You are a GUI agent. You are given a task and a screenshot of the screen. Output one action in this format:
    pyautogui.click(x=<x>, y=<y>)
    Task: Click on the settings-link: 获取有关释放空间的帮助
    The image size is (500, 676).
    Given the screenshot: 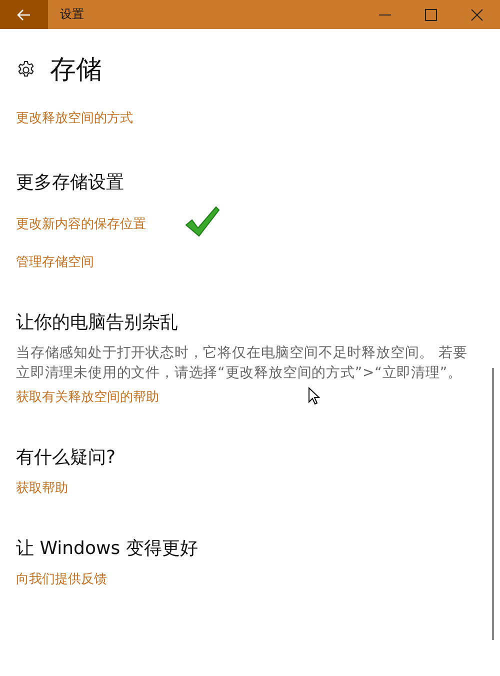 What is the action you would take?
    pyautogui.click(x=87, y=397)
    